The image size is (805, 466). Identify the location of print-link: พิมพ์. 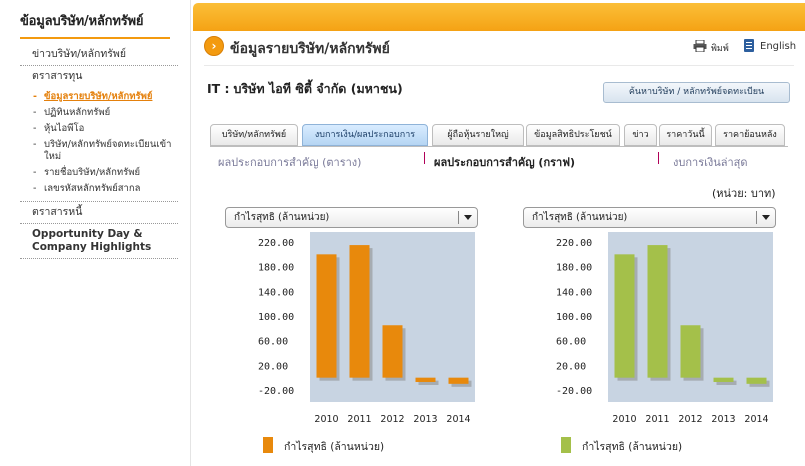
(720, 48).